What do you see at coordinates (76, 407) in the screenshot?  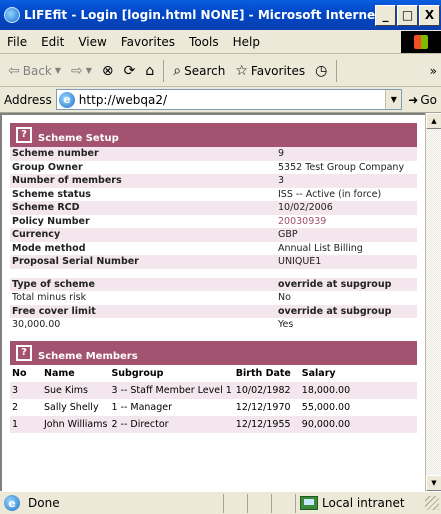 I see `member-name: Sally Shelly` at bounding box center [76, 407].